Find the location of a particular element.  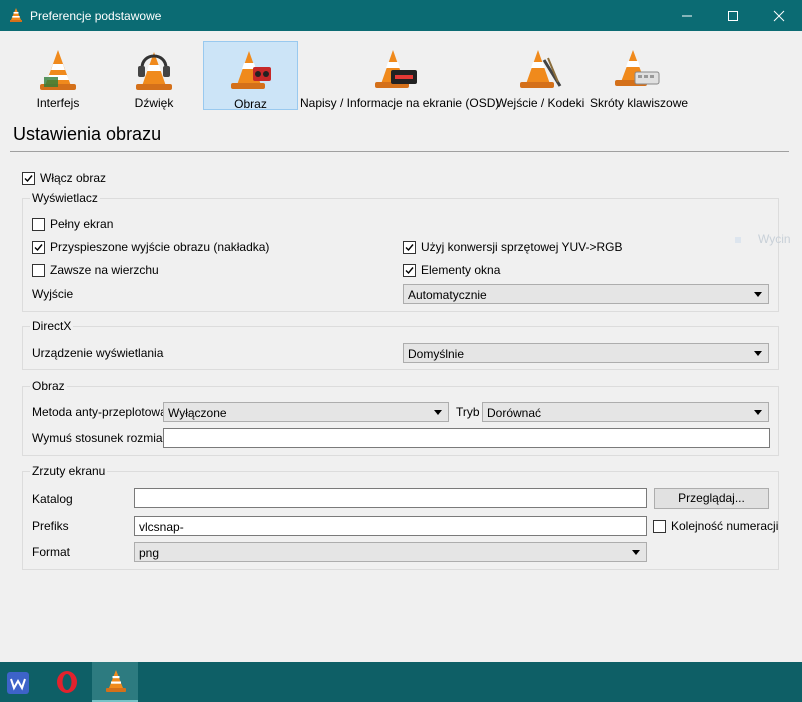

category-subtitles: Napisy / Informacje na ekranie (OSD) is located at coordinates (400, 75).